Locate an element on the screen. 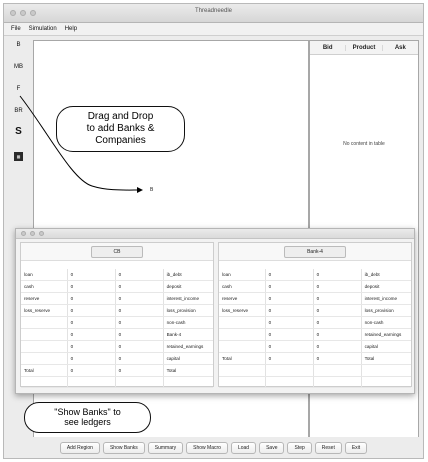 The height and width of the screenshot is (462, 428). ledger-row: cash 0 0 deposit is located at coordinates (117, 287).